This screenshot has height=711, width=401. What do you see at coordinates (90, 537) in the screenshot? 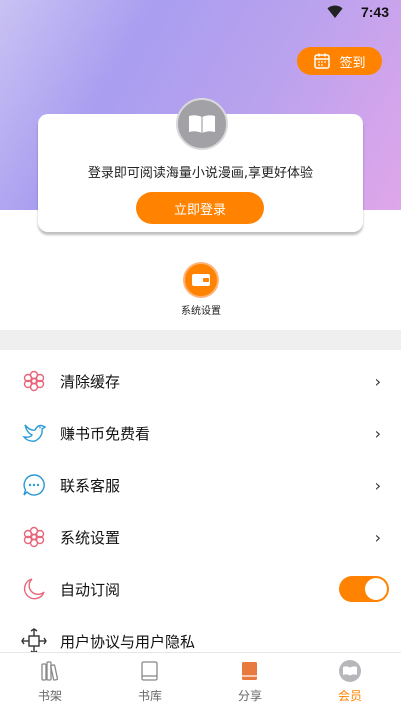
I see `menu-item-label: 系统设置` at bounding box center [90, 537].